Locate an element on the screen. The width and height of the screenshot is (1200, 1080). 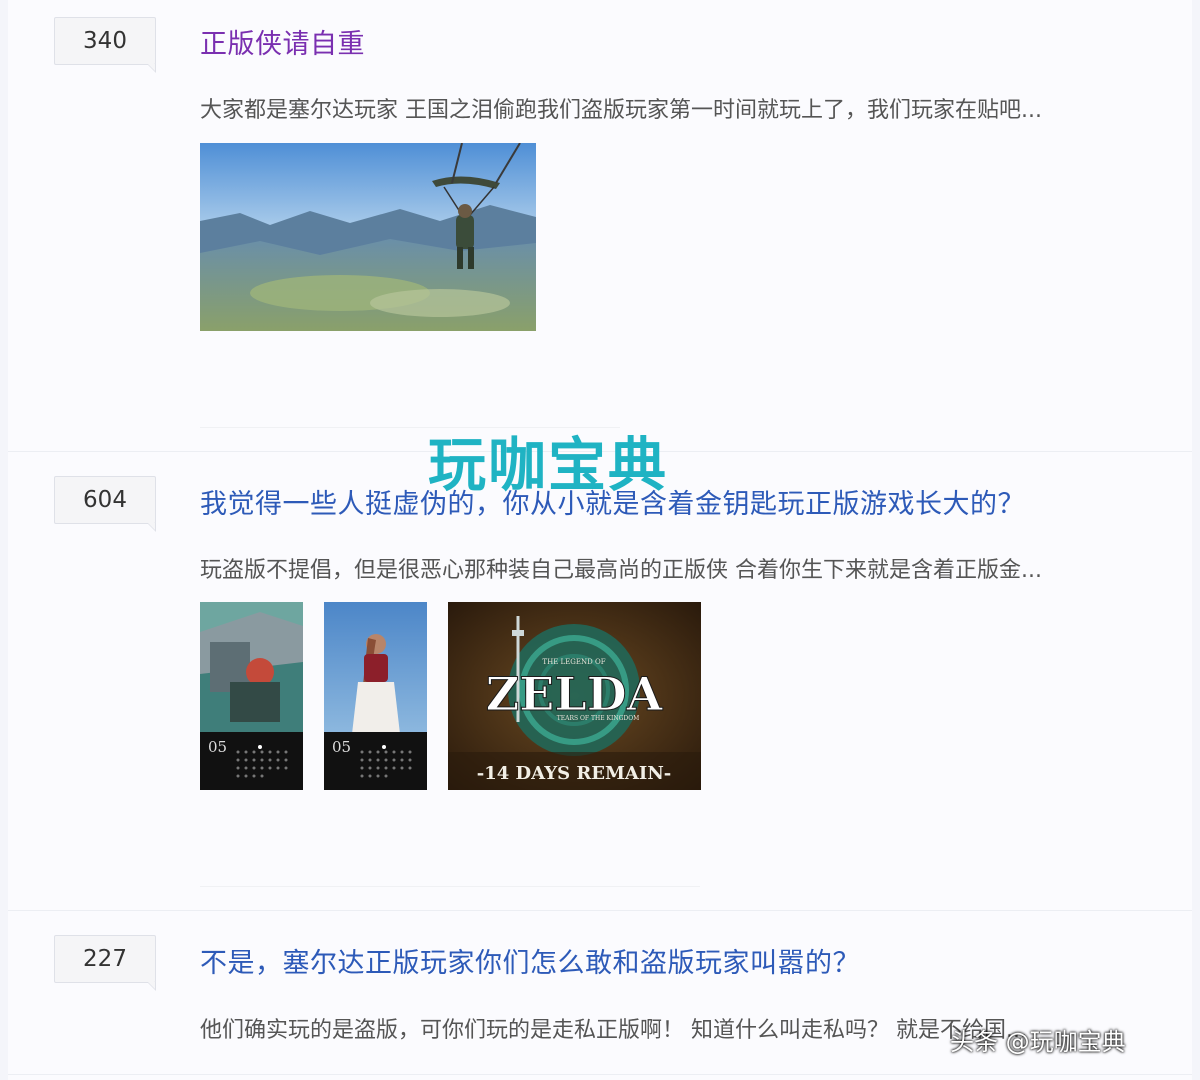
post-thumbnail-calendar-2: 05 is located at coordinates (375, 696).